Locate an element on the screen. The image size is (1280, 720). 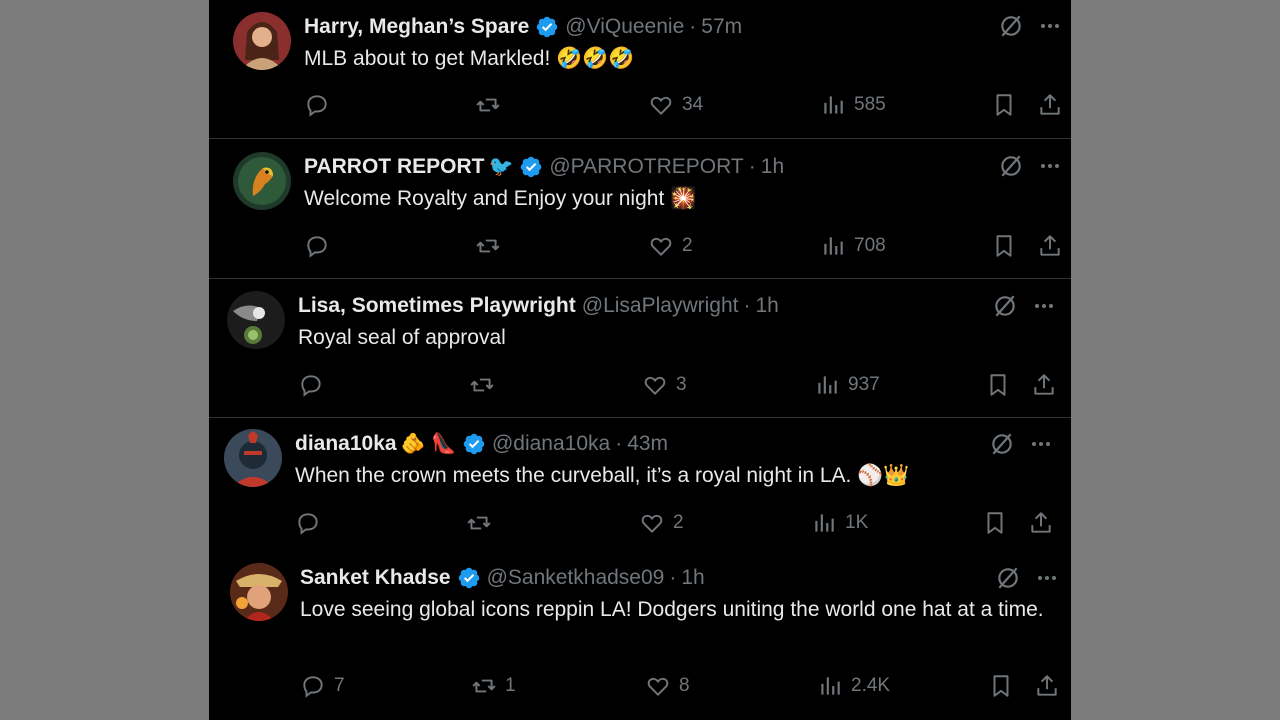
timestamp: 43m is located at coordinates (647, 444).